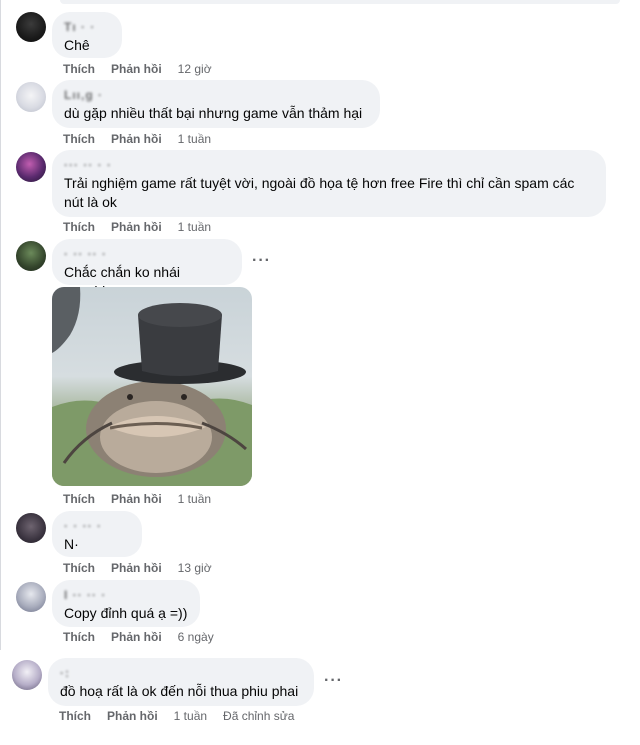 The height and width of the screenshot is (745, 640). What do you see at coordinates (87, 27) in the screenshot?
I see `comment-author: Tı · ·` at bounding box center [87, 27].